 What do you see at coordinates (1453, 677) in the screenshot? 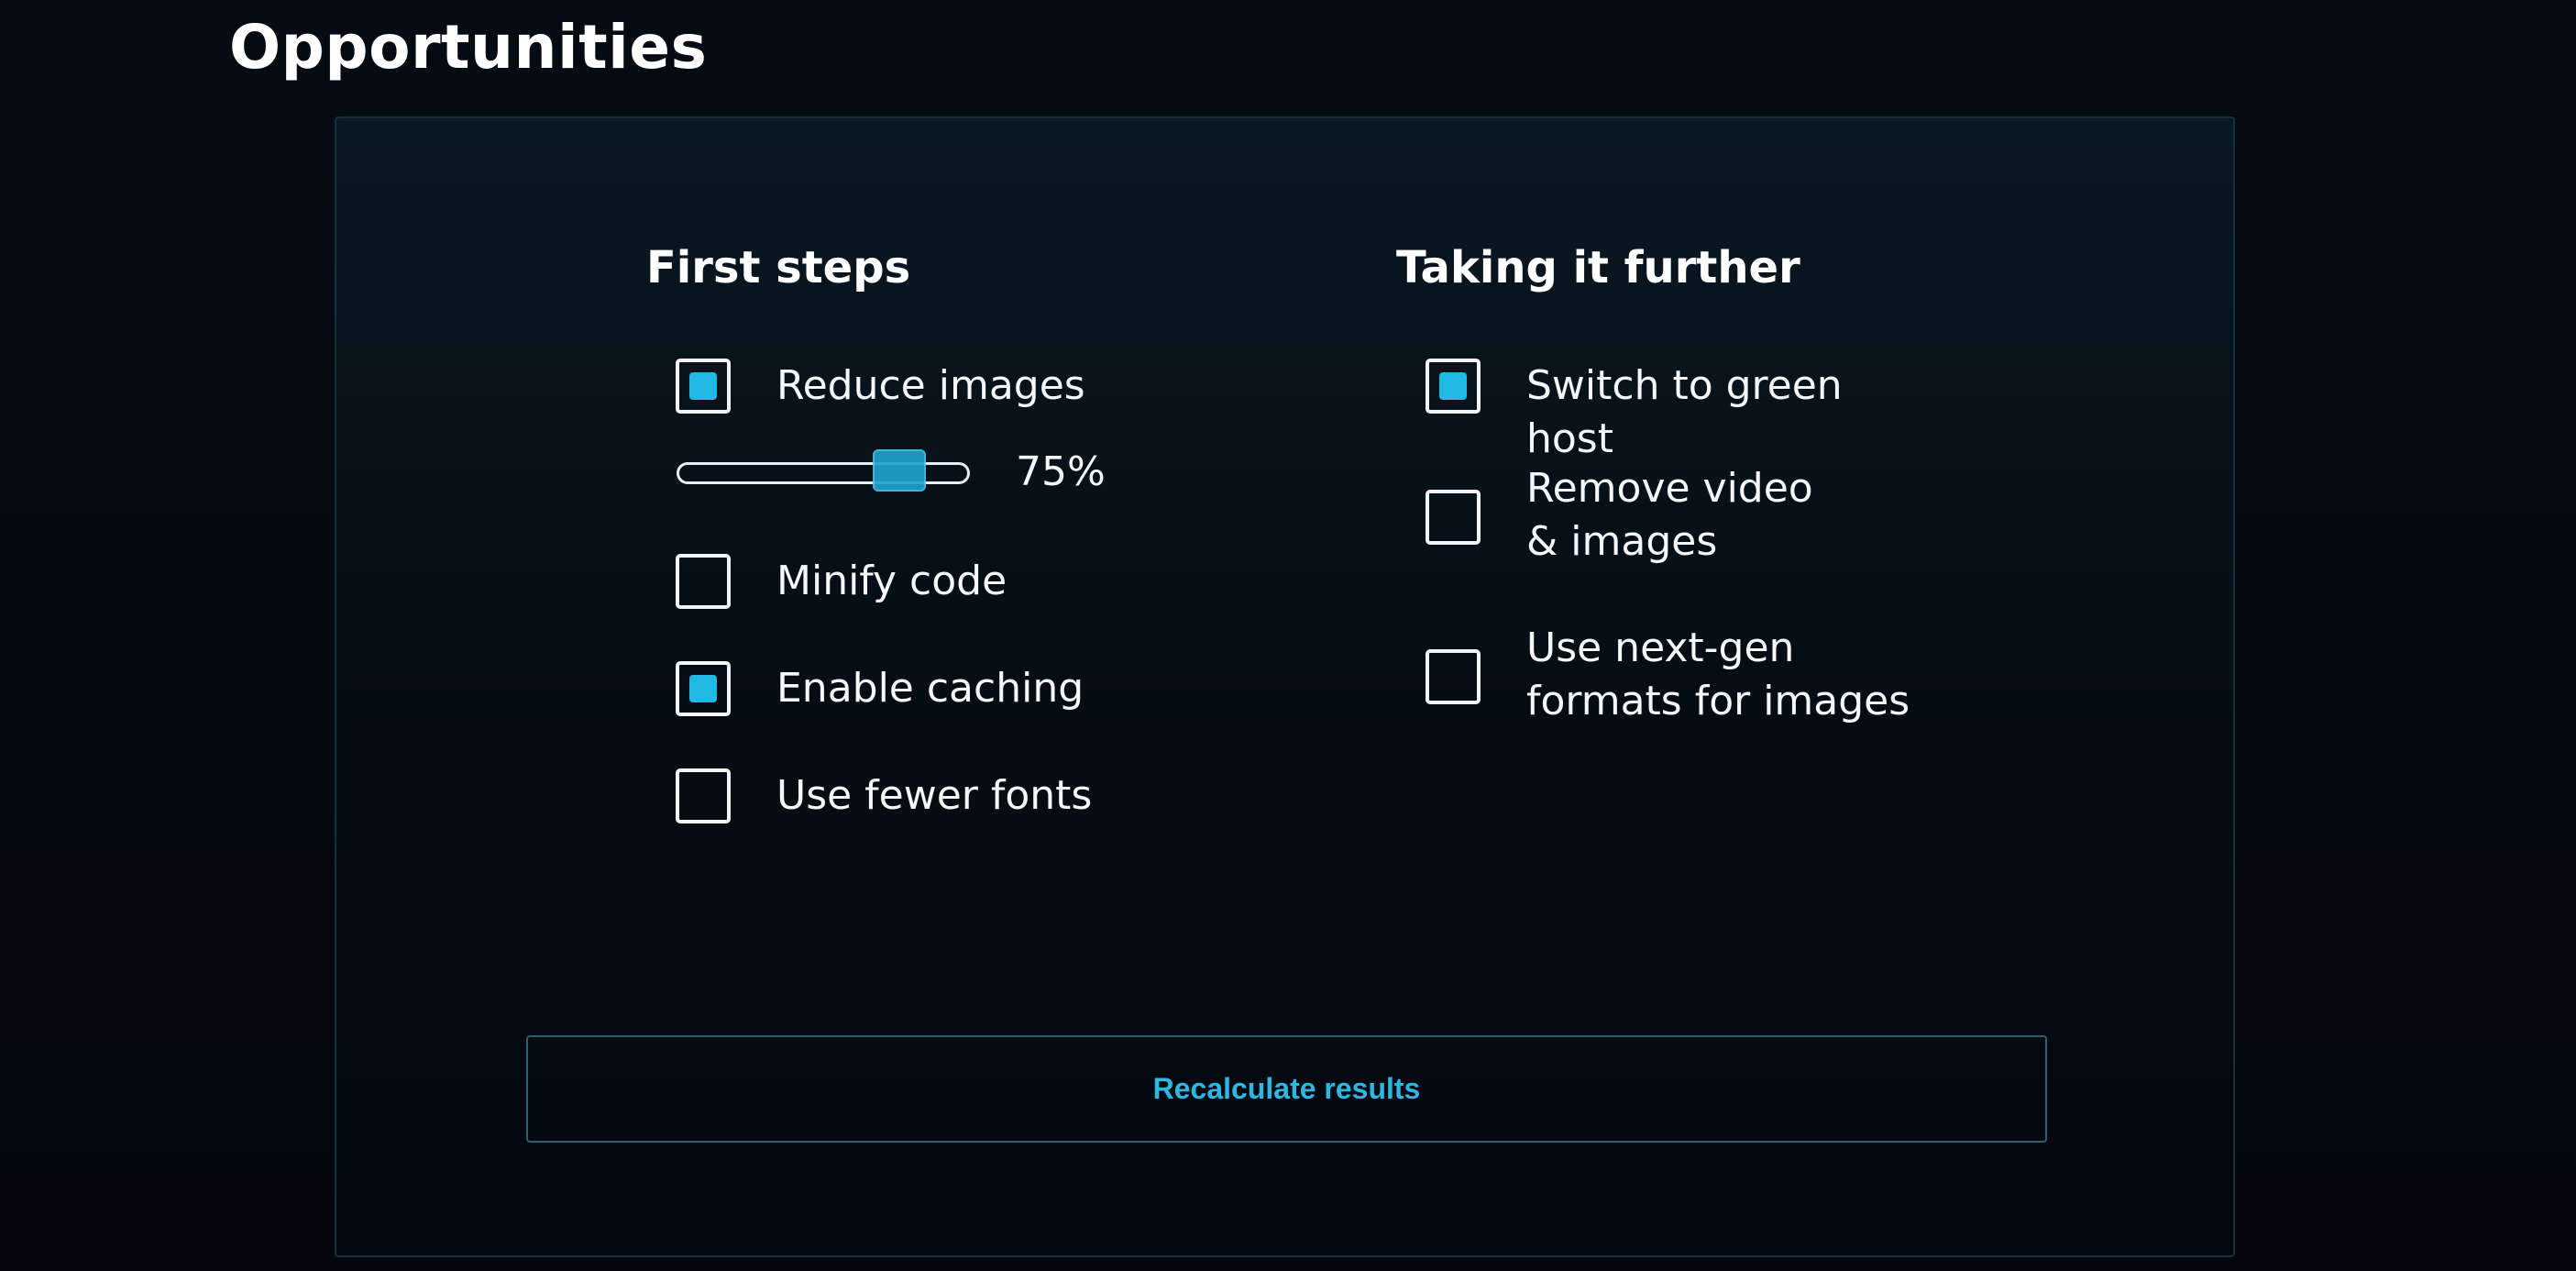
I see `next-gen-formats-checkbox` at bounding box center [1453, 677].